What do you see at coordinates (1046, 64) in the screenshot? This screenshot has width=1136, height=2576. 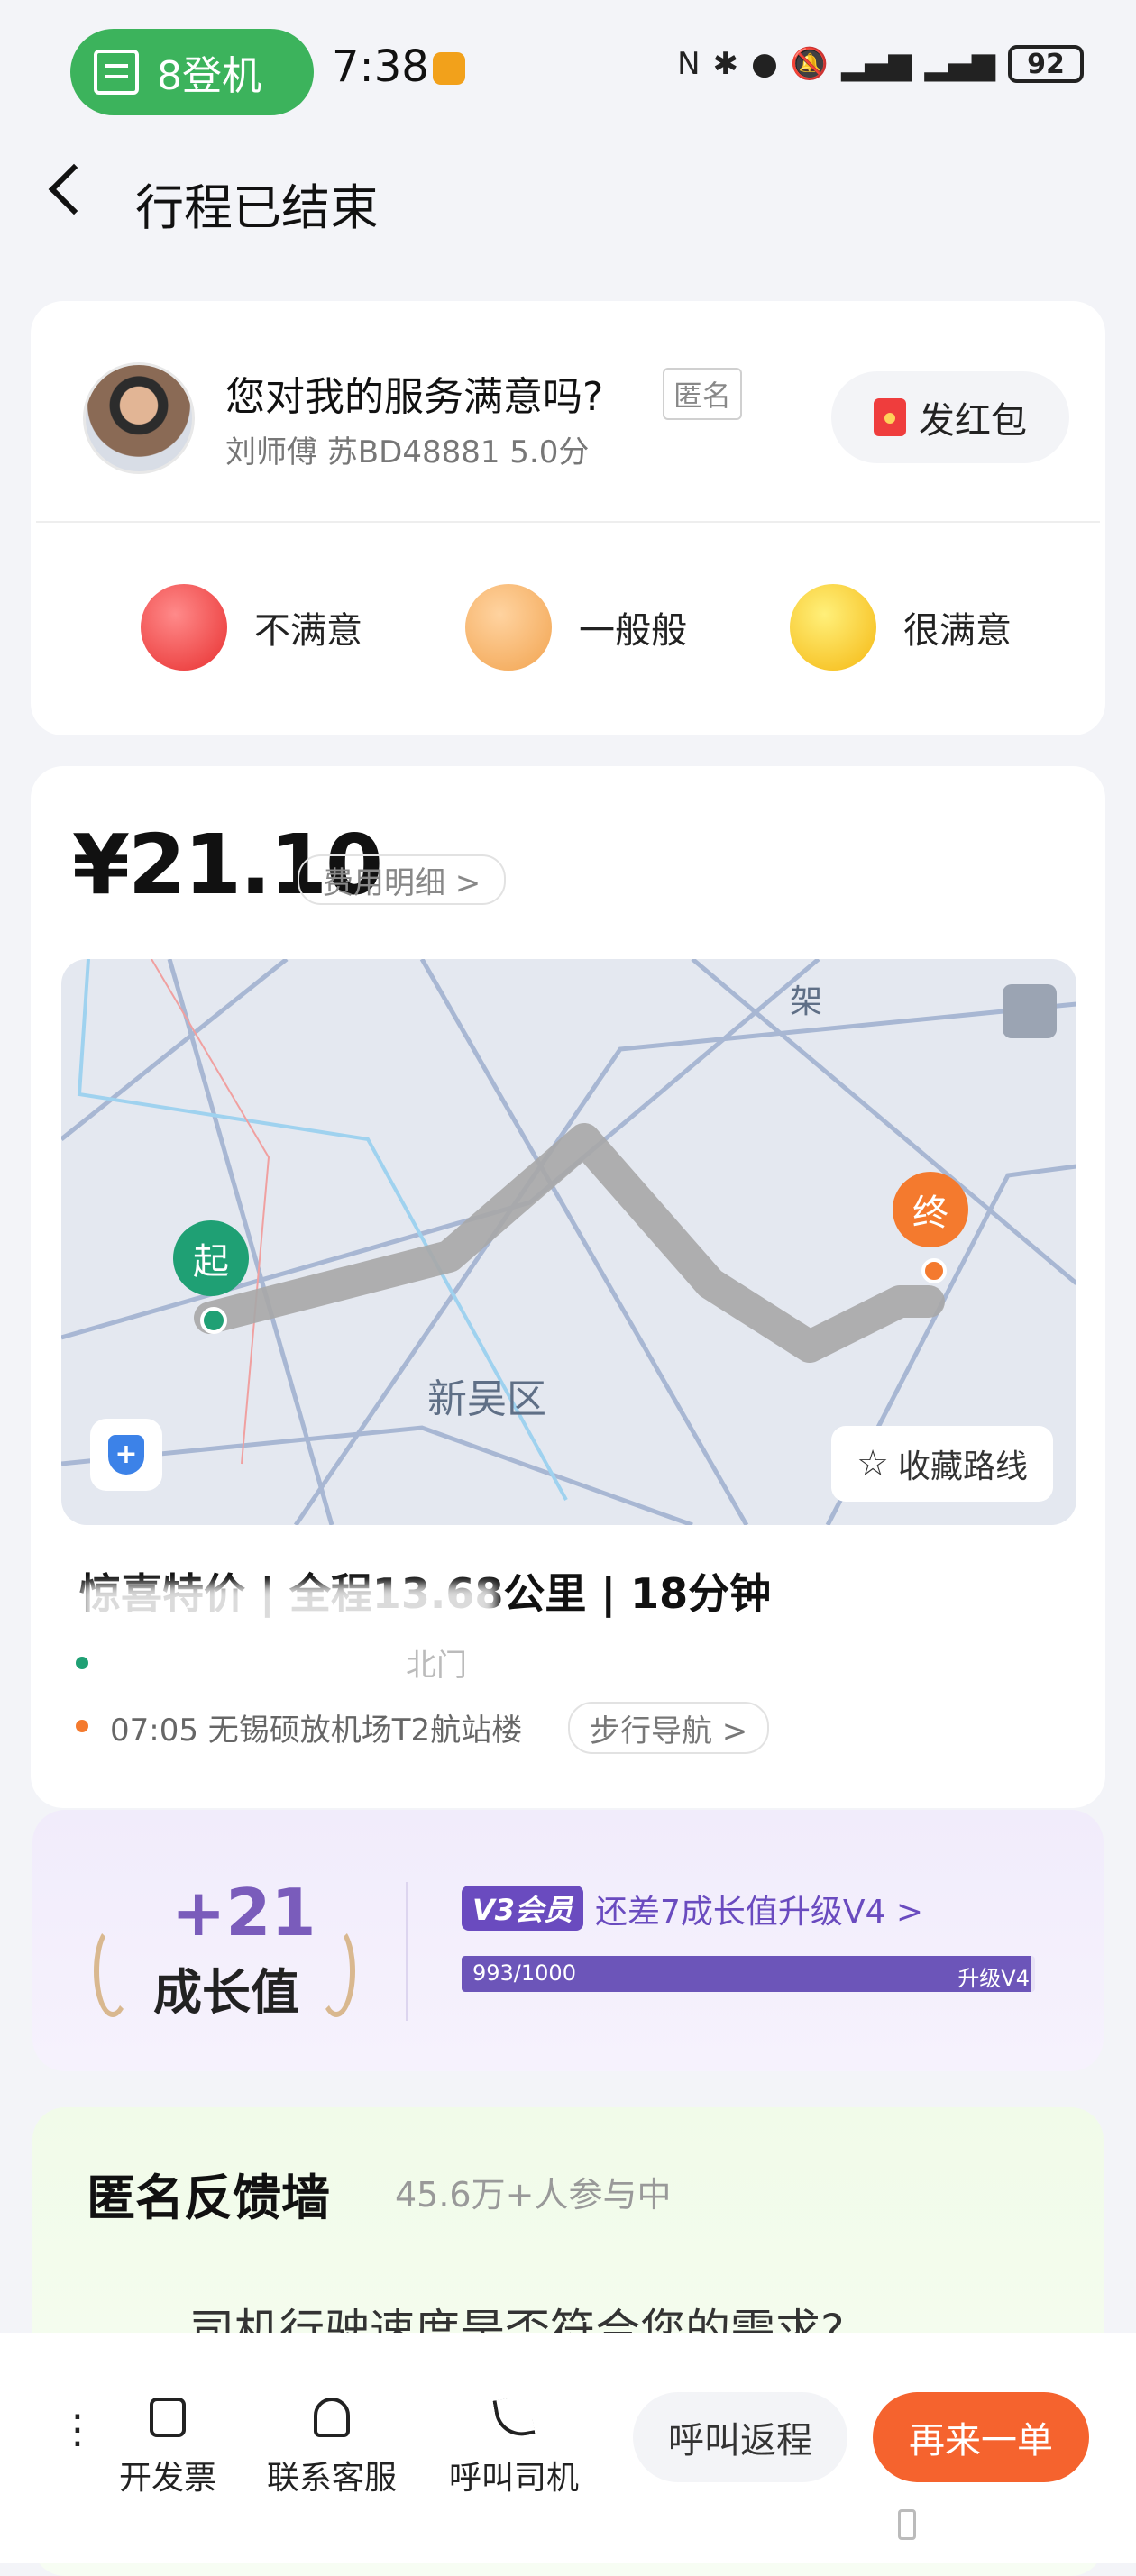 I see `battery-icon: 92` at bounding box center [1046, 64].